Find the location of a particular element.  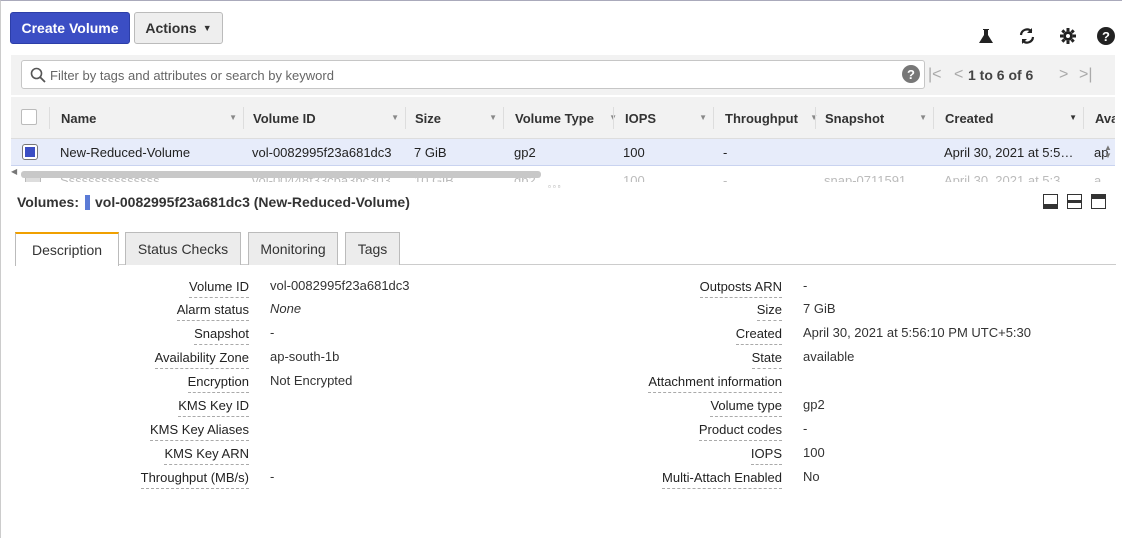

details-heading-prefix: Volumes: is located at coordinates (48, 202).